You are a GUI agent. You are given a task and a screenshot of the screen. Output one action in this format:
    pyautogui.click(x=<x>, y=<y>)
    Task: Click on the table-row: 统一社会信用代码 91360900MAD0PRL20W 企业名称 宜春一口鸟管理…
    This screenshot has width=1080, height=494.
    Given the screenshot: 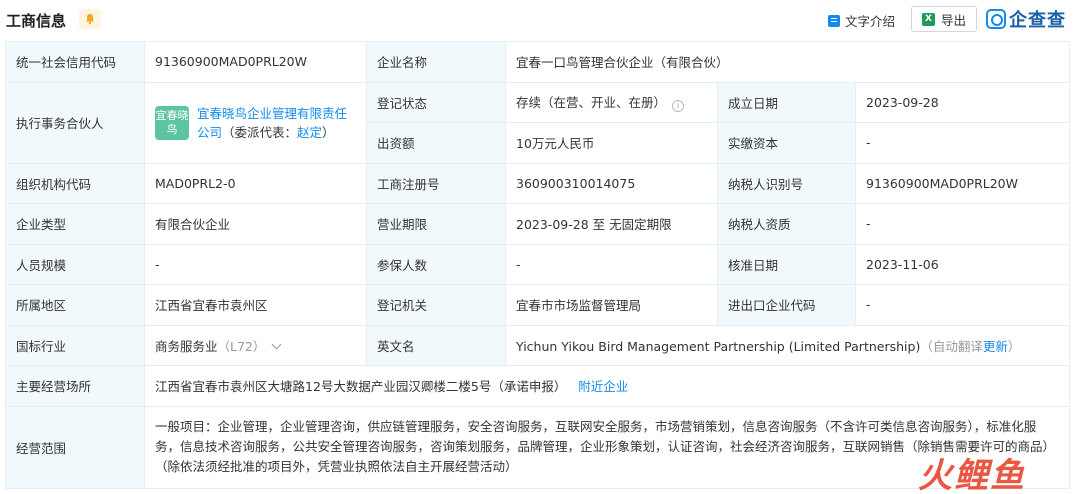 What is the action you would take?
    pyautogui.click(x=538, y=62)
    